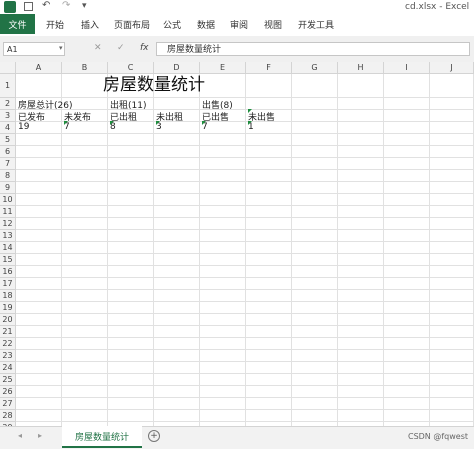 Image resolution: width=474 pixels, height=449 pixels. I want to click on excel-logo-icon, so click(10, 7).